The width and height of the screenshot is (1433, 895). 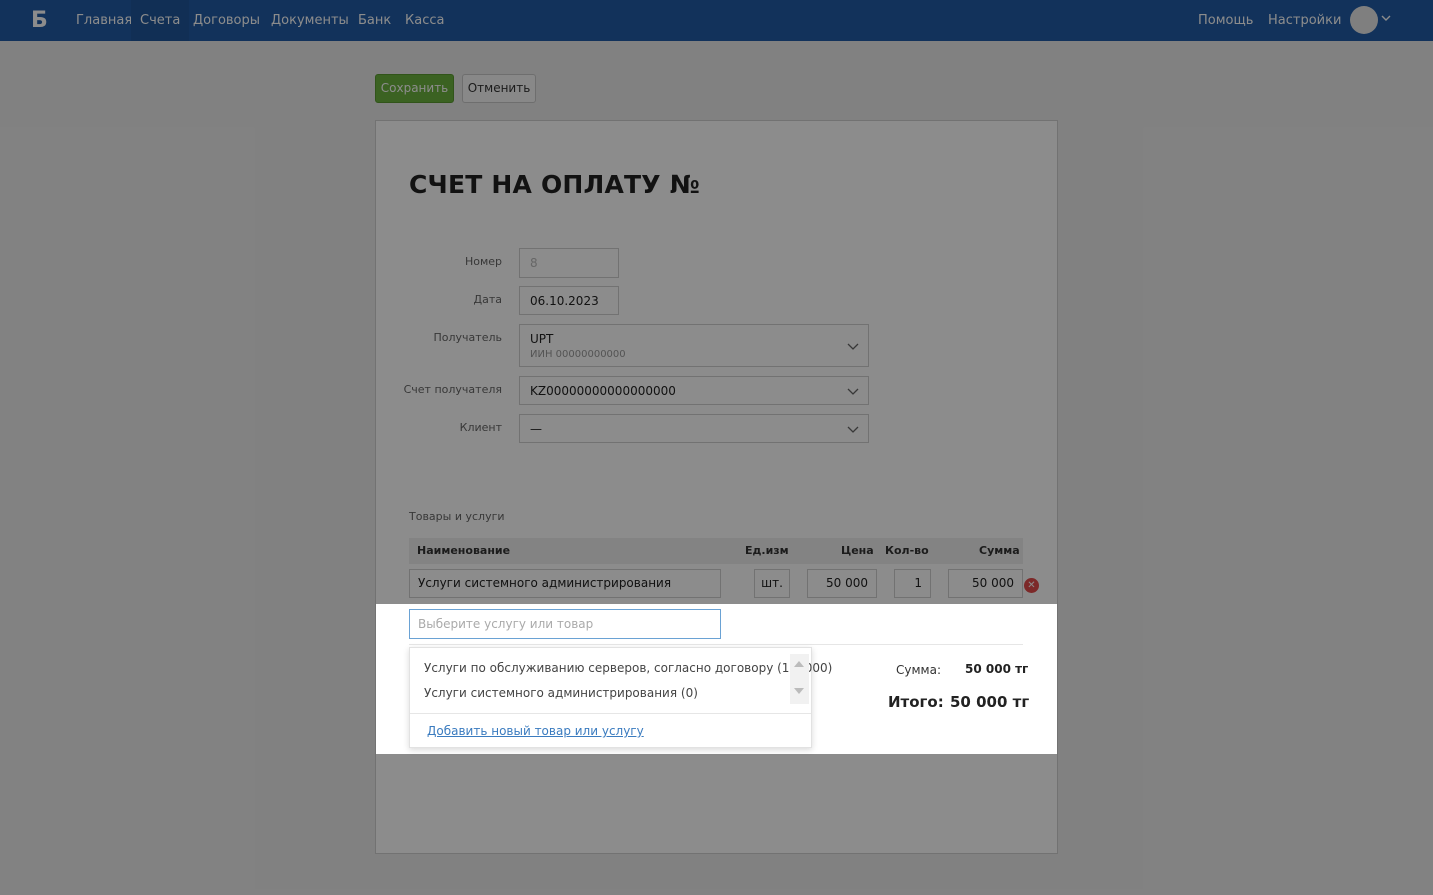 I want to click on sum-label: Сумма:, so click(x=918, y=670).